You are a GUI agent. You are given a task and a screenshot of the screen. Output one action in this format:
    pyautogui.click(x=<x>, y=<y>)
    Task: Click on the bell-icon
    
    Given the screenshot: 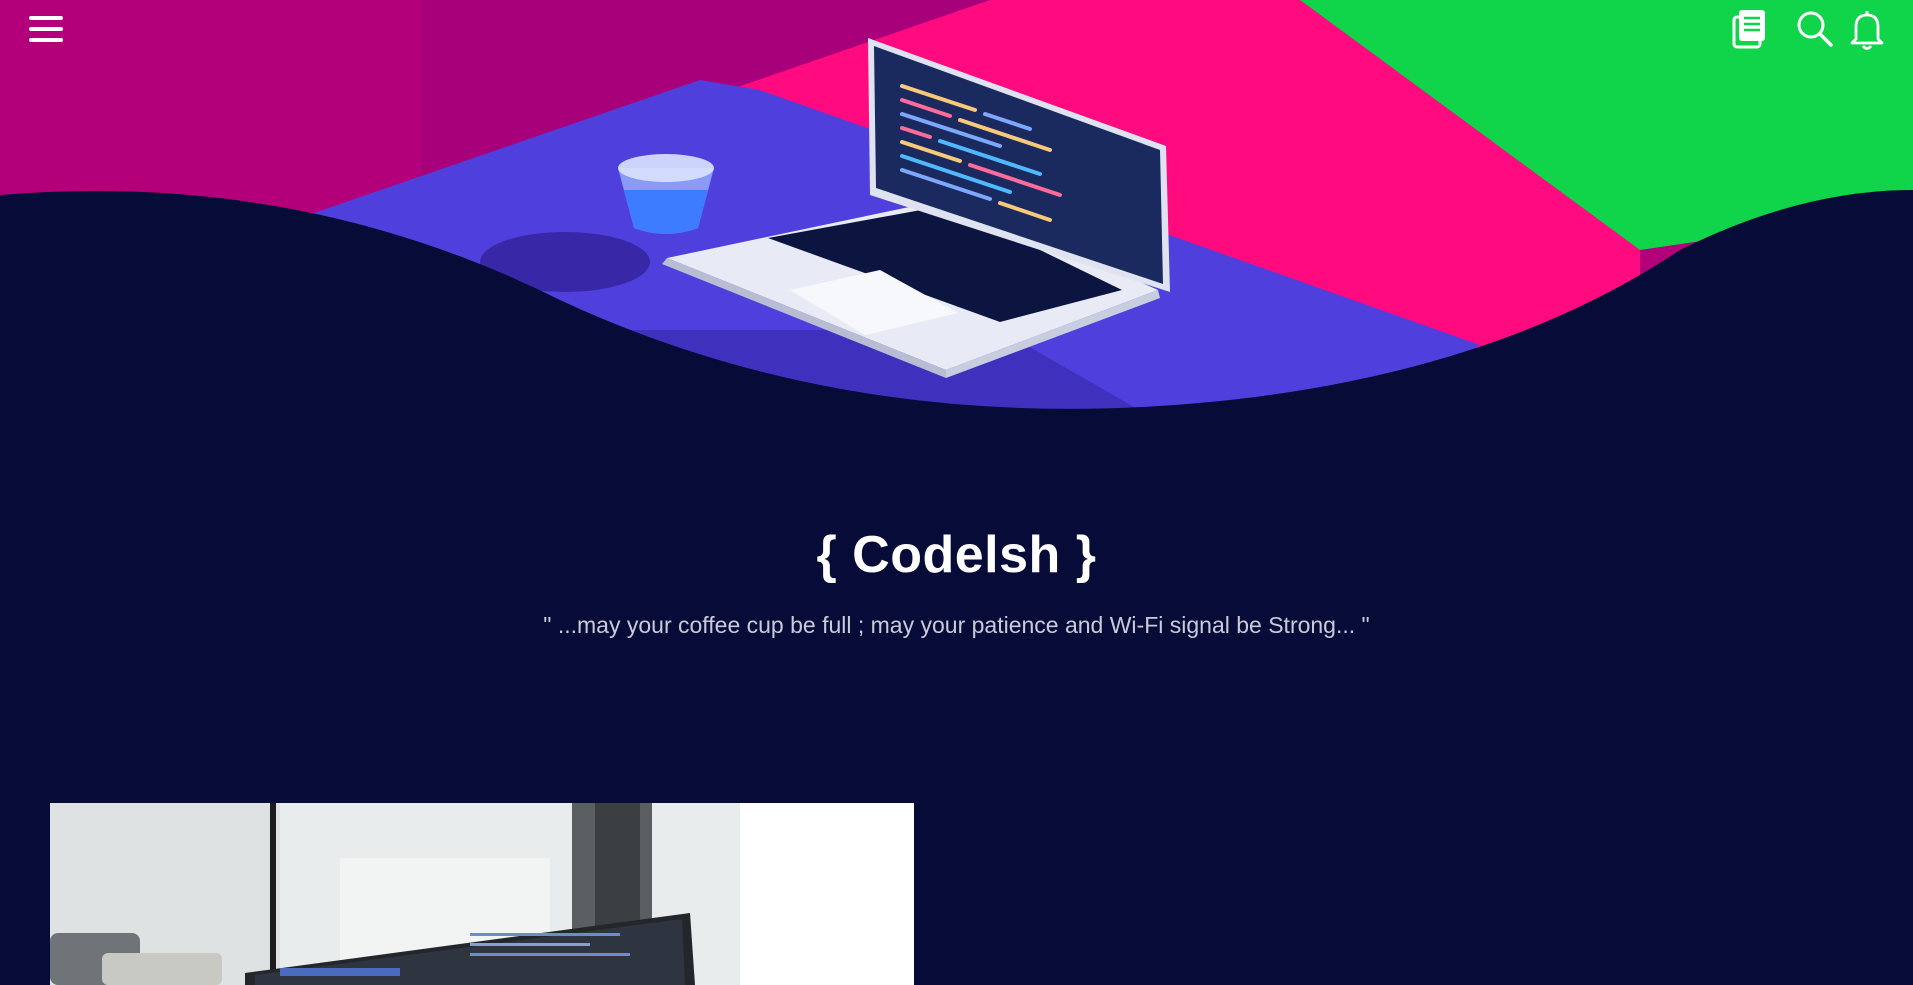 What is the action you would take?
    pyautogui.click(x=1867, y=29)
    